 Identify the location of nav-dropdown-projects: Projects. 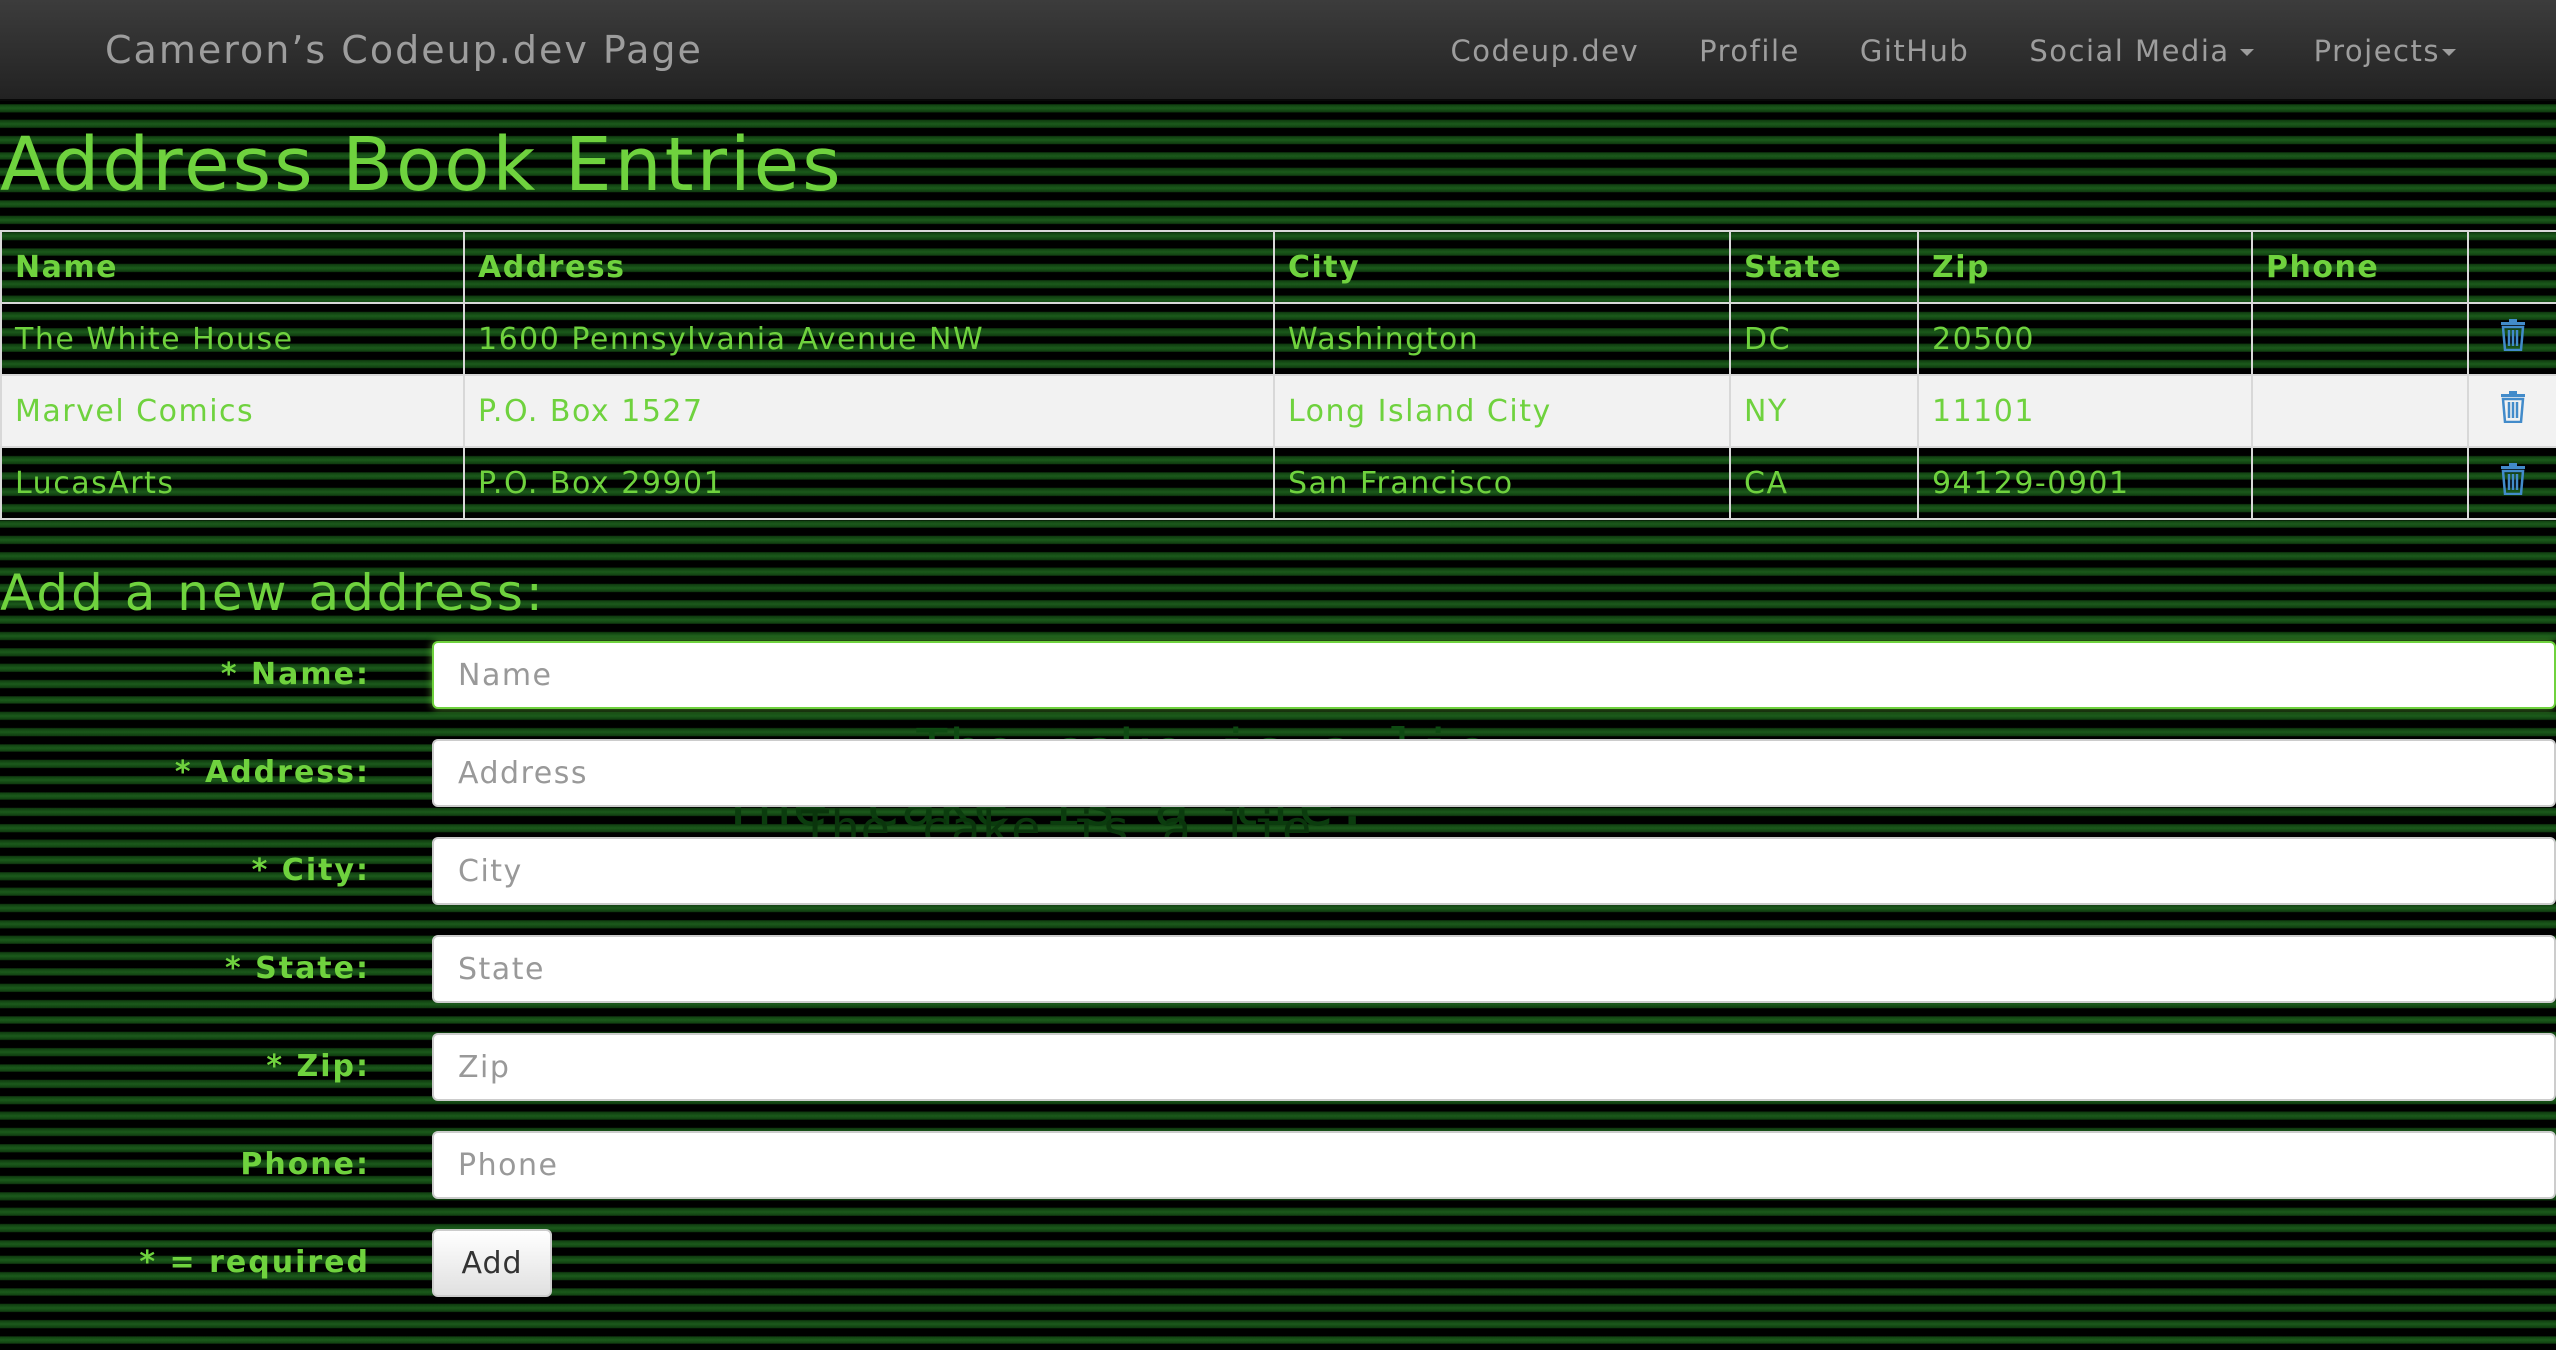
(2385, 51).